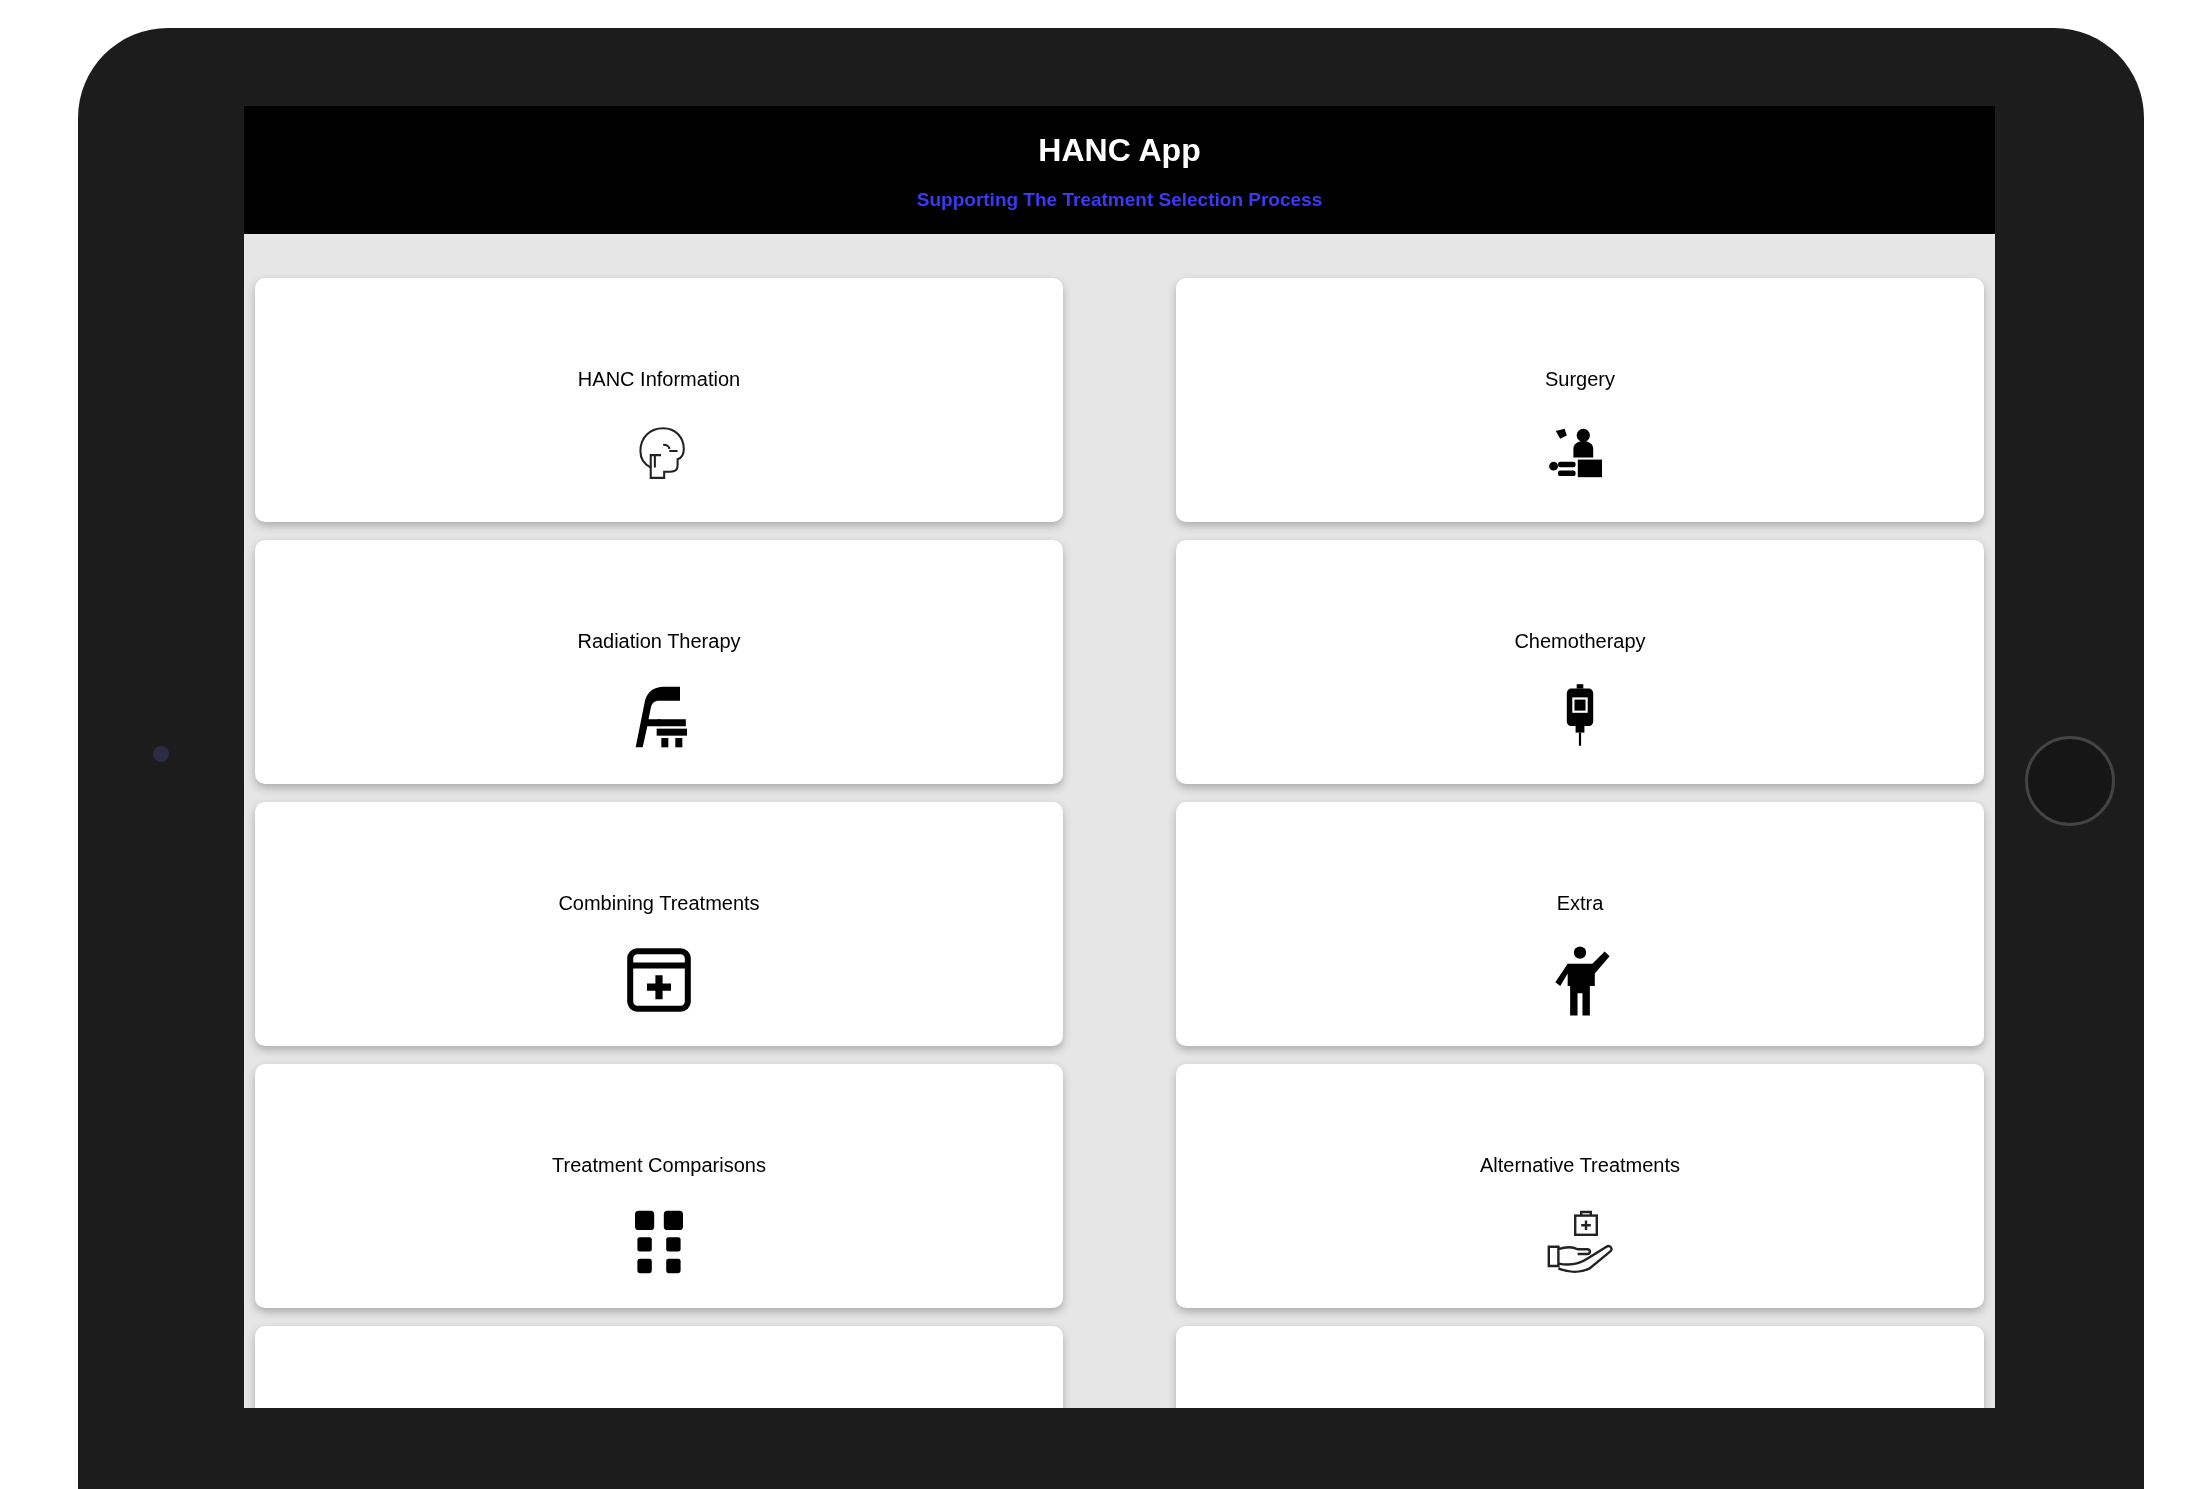  What do you see at coordinates (659, 379) in the screenshot?
I see `card-title: HANC Information` at bounding box center [659, 379].